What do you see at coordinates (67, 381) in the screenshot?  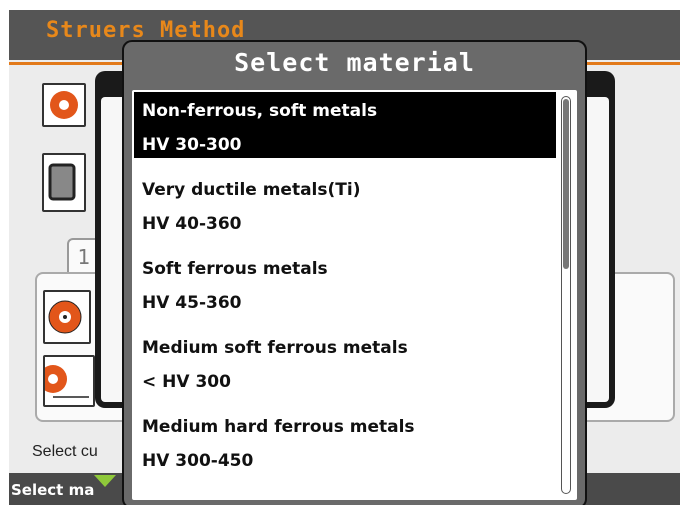 I see `disc-size-icon` at bounding box center [67, 381].